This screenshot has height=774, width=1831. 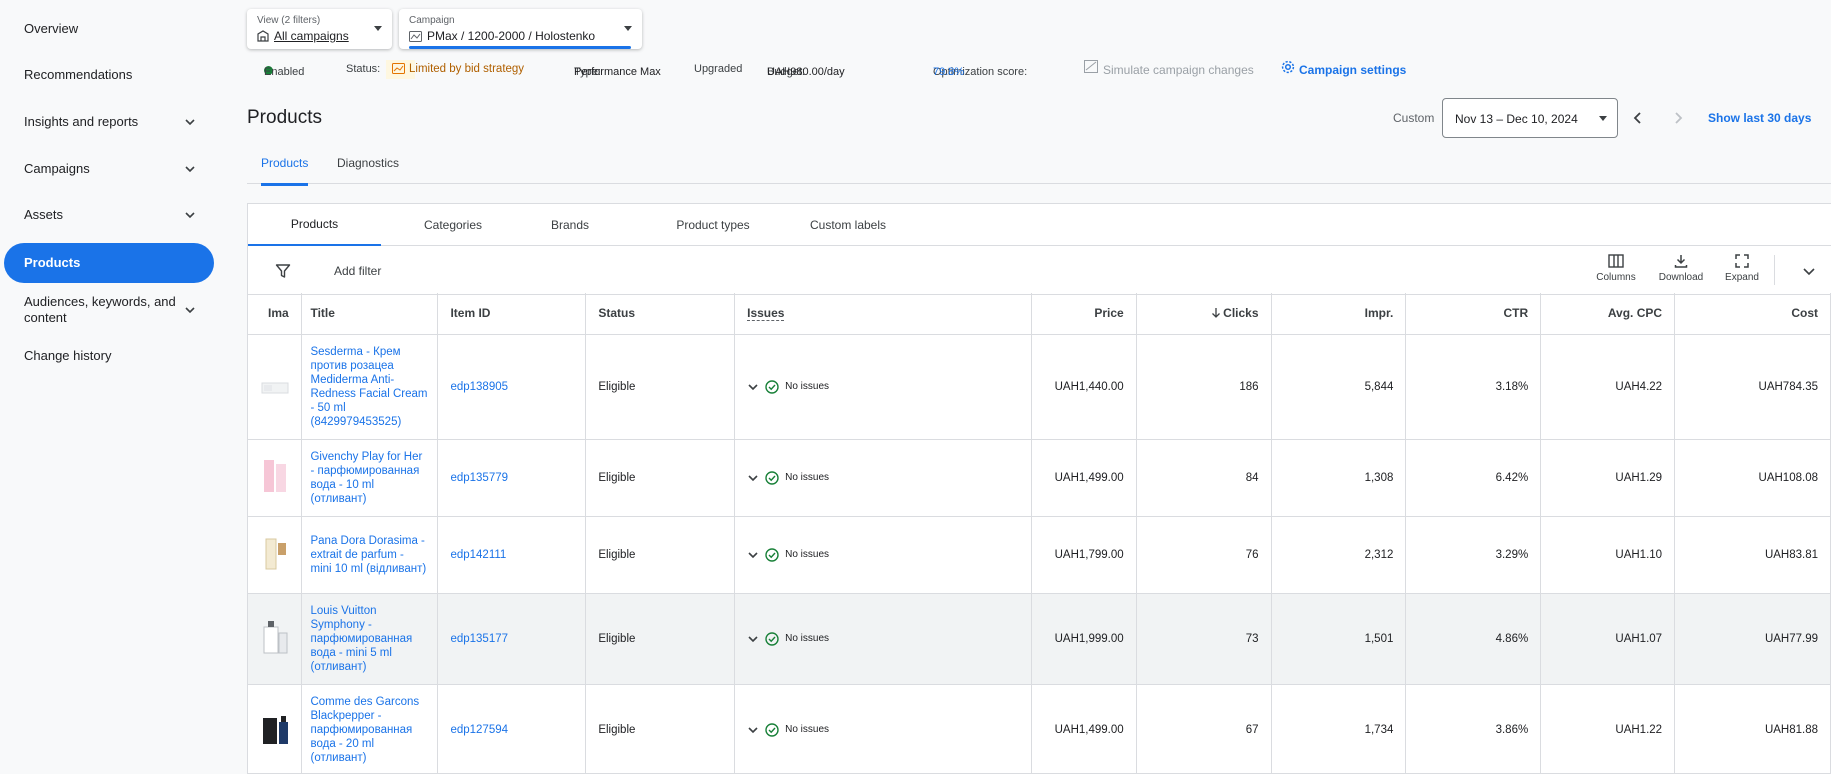 I want to click on campaign-settings-link: Campaign settings, so click(x=1343, y=68).